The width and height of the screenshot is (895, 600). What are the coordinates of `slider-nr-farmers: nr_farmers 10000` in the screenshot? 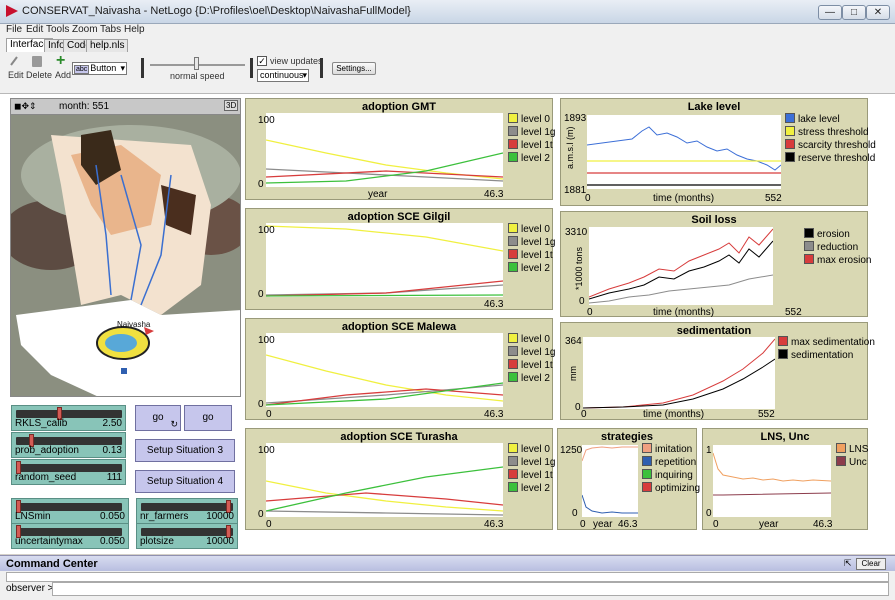 It's located at (187, 511).